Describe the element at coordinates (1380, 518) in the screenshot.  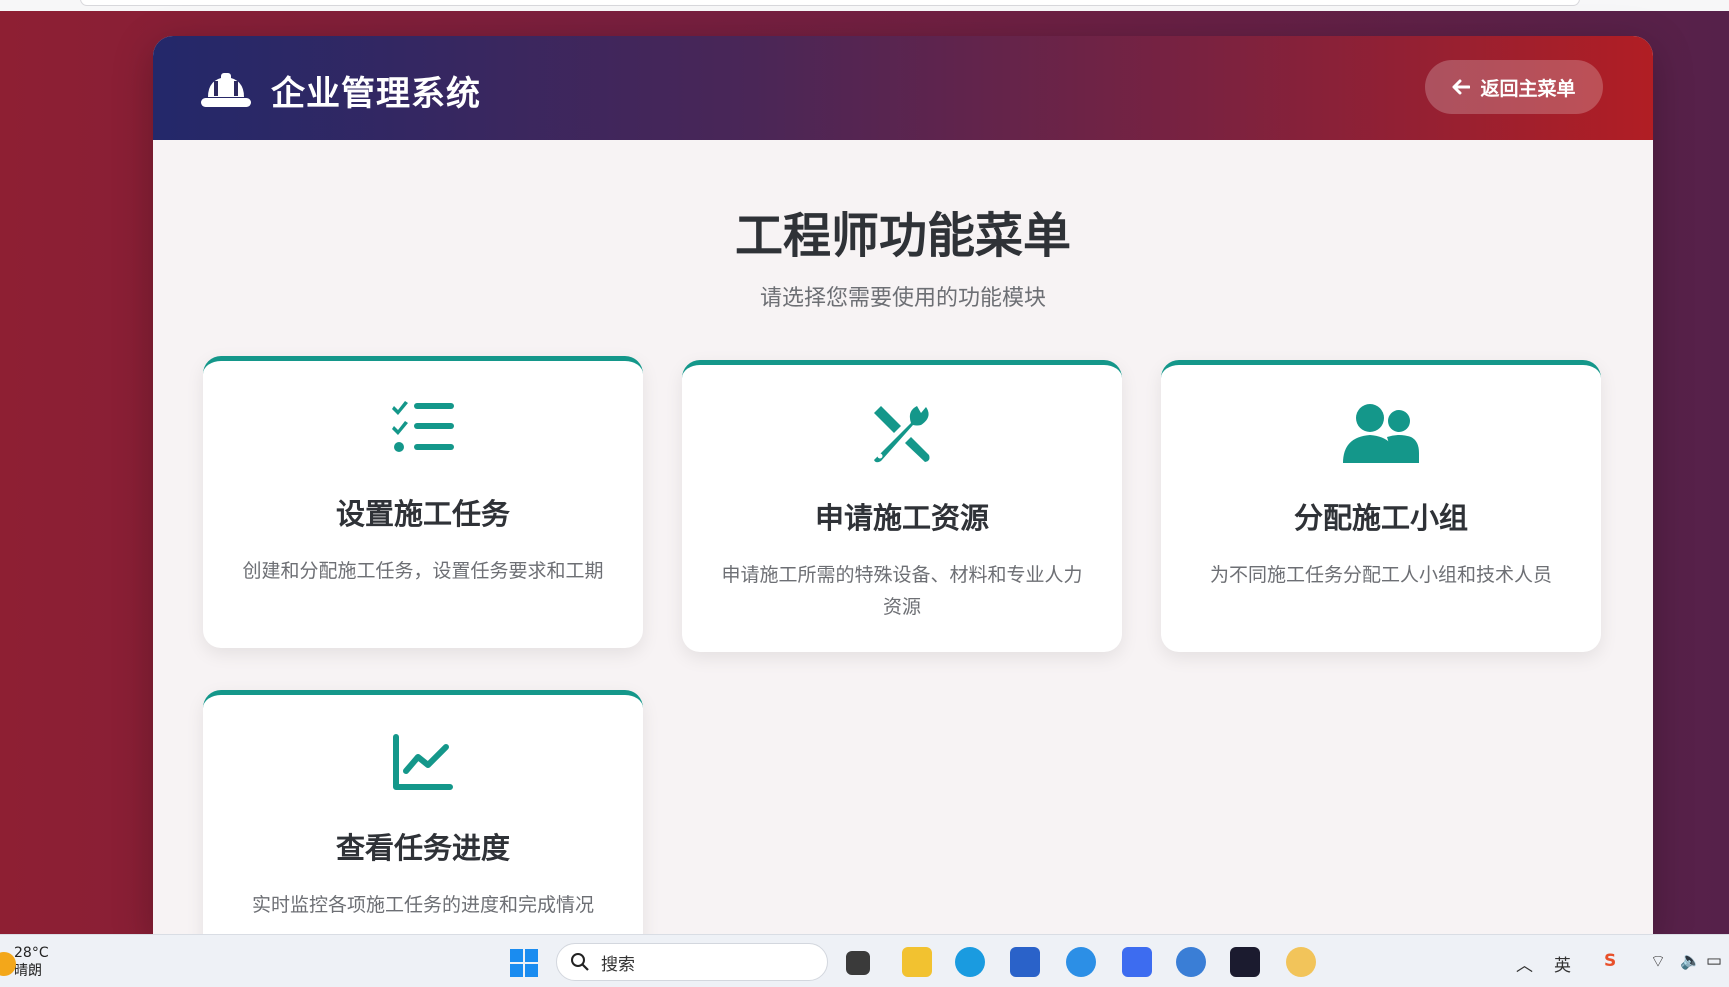
I see `card-title: 分配施工小组` at that location.